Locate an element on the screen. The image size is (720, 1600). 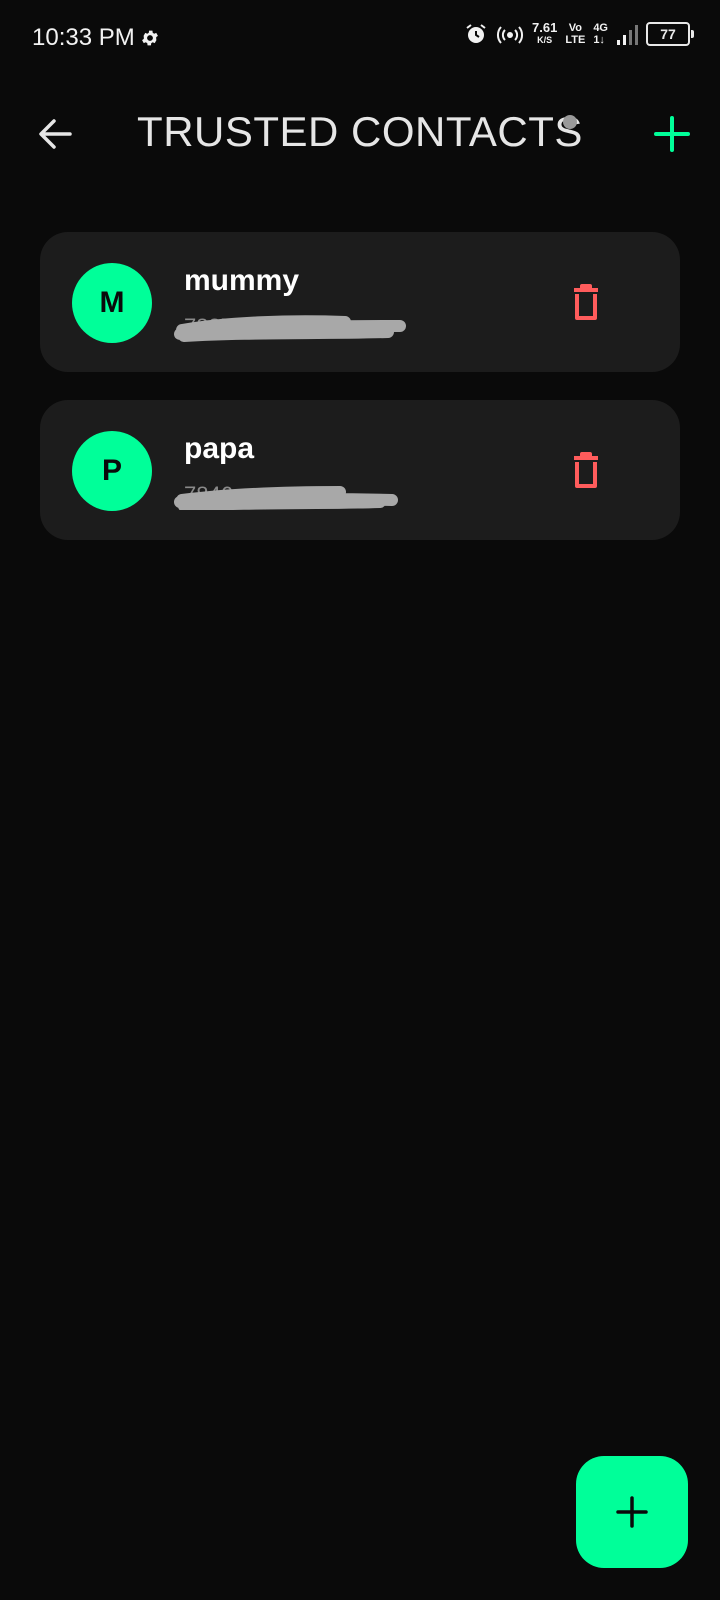
volte-top: Vo is located at coordinates (575, 28).